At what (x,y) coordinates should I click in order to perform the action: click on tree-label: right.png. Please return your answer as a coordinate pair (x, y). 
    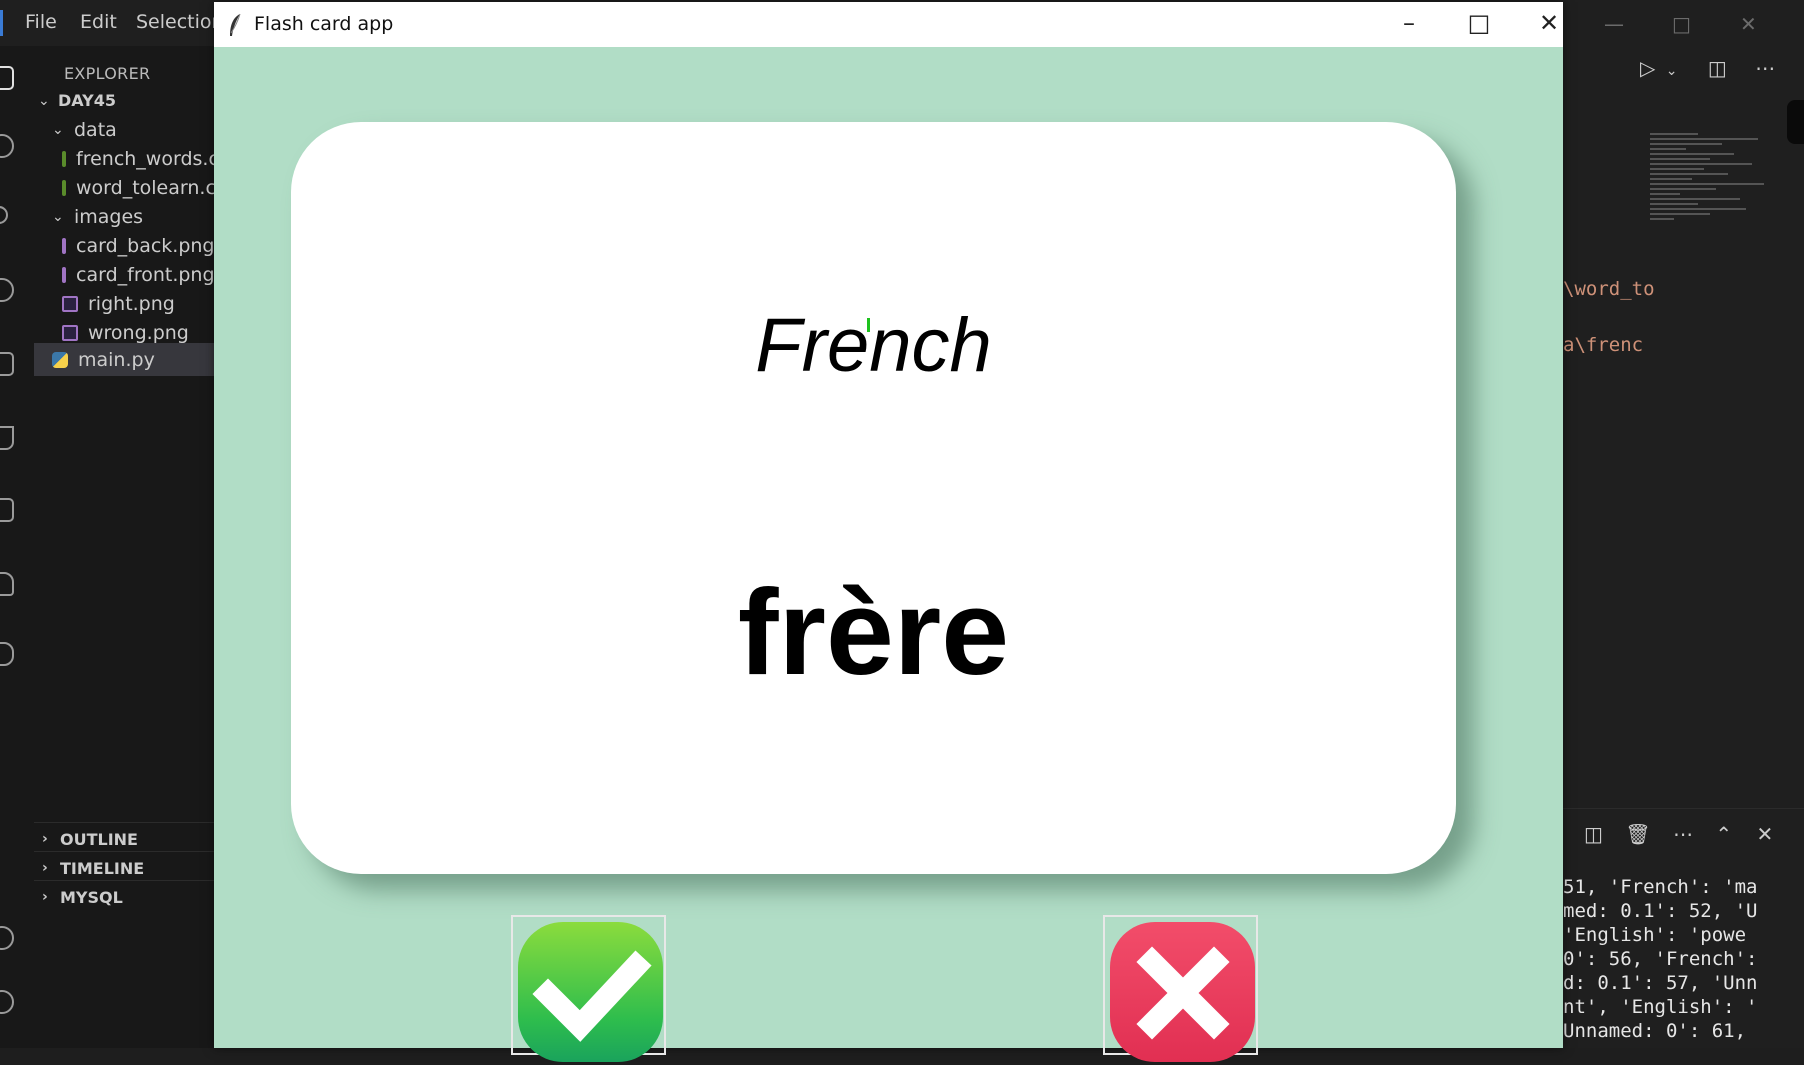
    Looking at the image, I should click on (131, 303).